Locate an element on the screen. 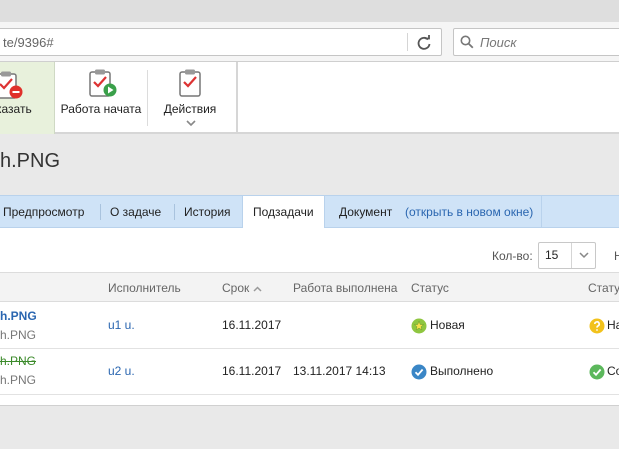  clipboard-play-icon is located at coordinates (103, 83).